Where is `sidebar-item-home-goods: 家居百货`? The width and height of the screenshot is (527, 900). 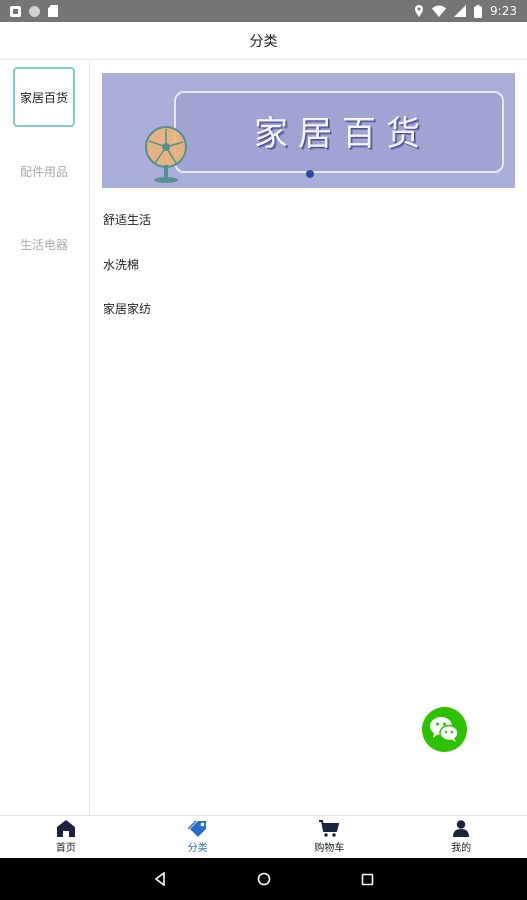 sidebar-item-home-goods: 家居百货 is located at coordinates (44, 97).